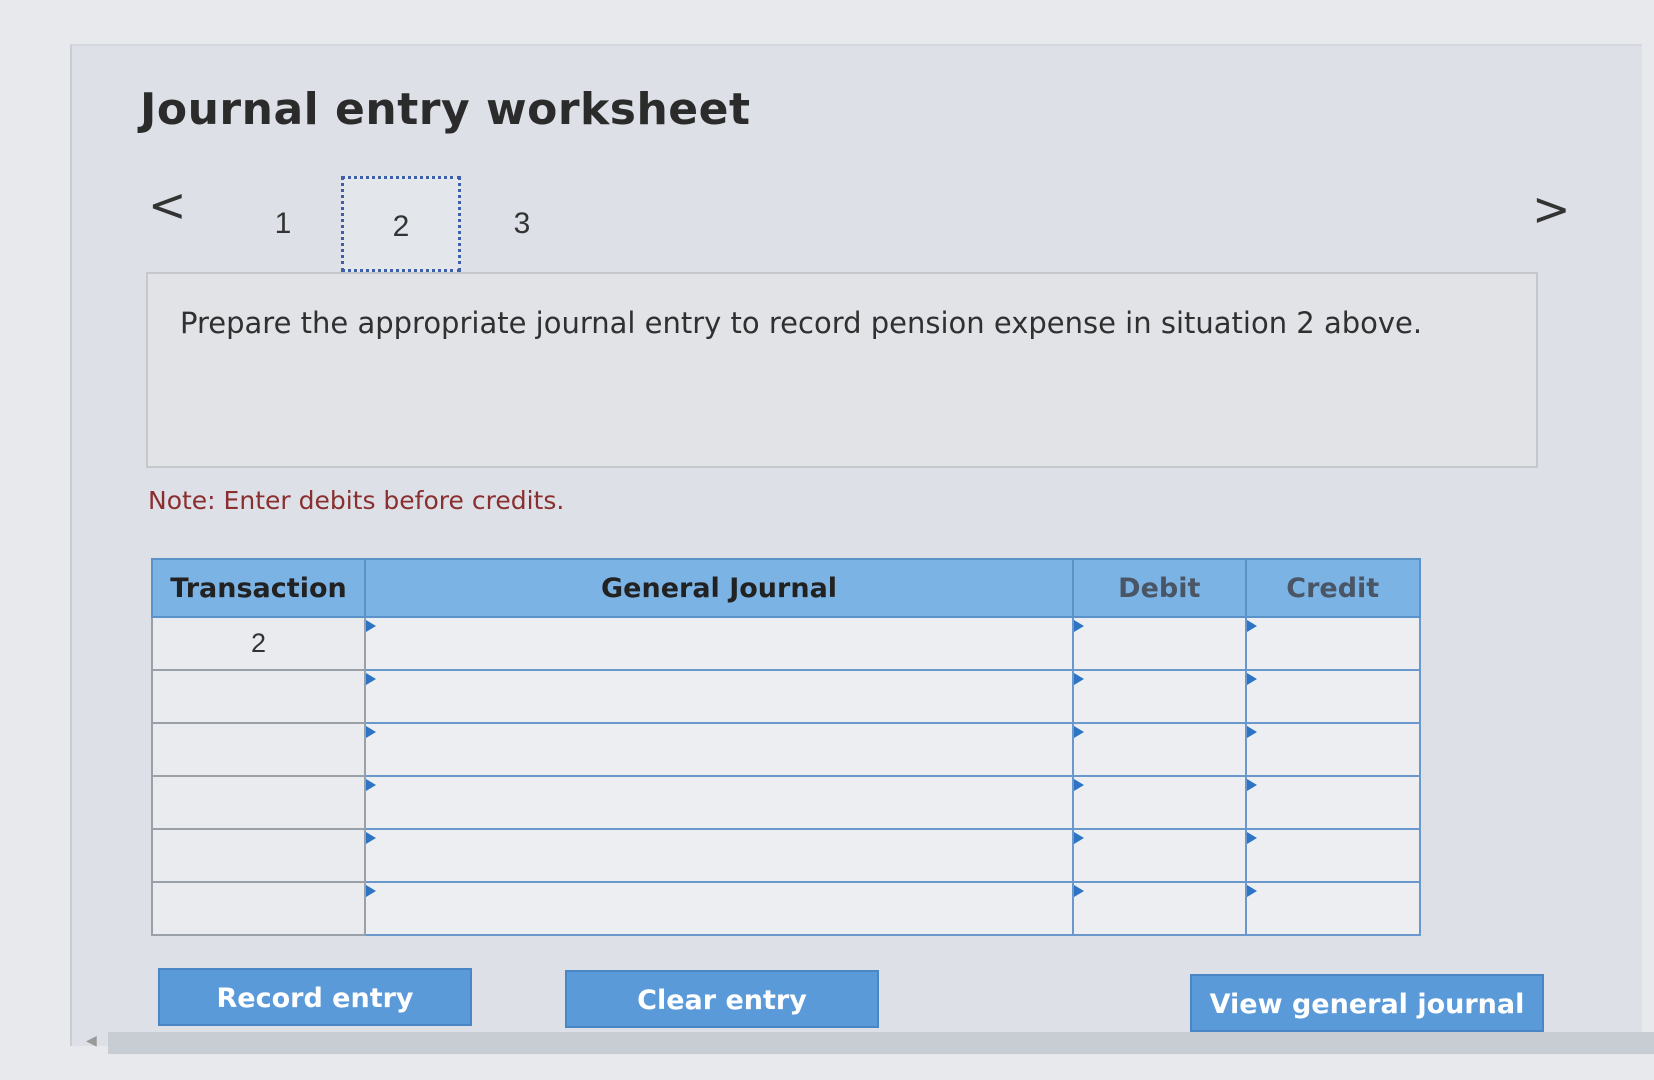  Describe the element at coordinates (167, 205) in the screenshot. I see `chevron-left-icon: <` at that location.